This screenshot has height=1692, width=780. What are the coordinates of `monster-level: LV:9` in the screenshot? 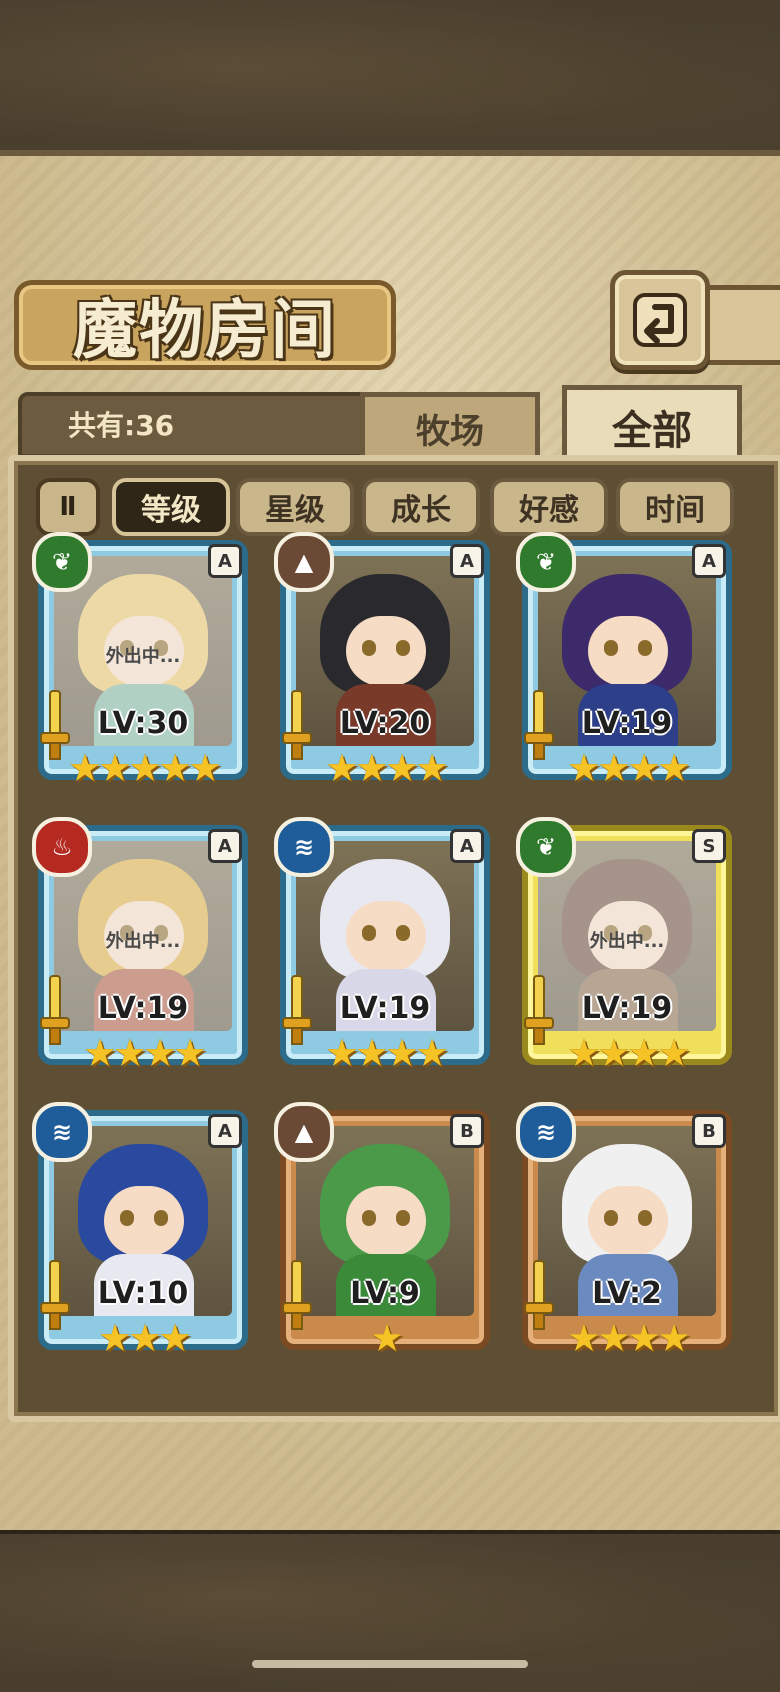 It's located at (385, 1293).